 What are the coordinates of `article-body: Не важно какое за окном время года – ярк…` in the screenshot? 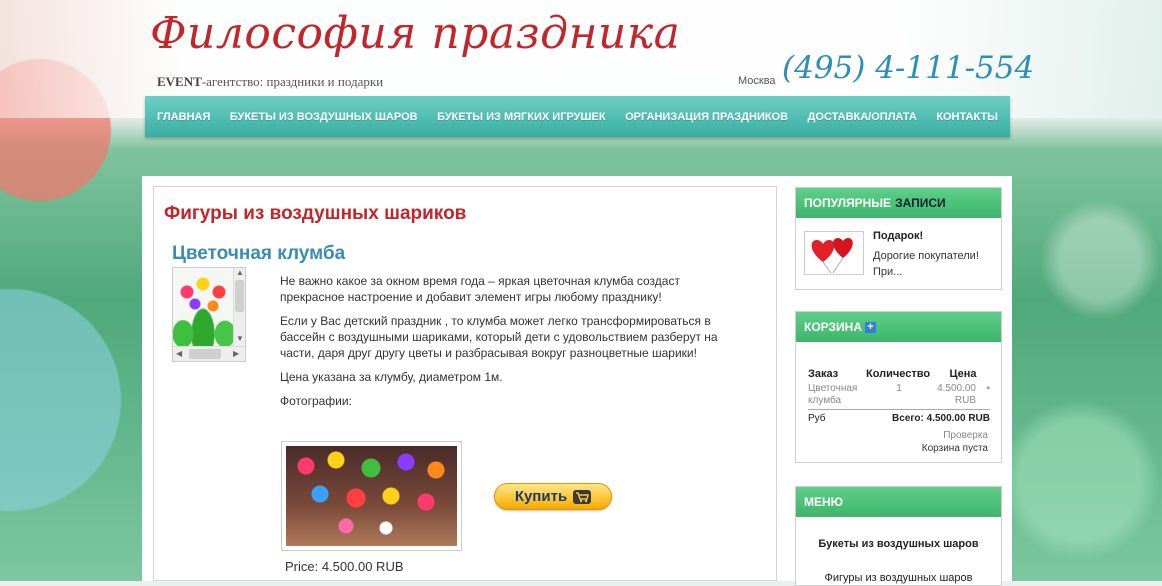 It's located at (510, 345).